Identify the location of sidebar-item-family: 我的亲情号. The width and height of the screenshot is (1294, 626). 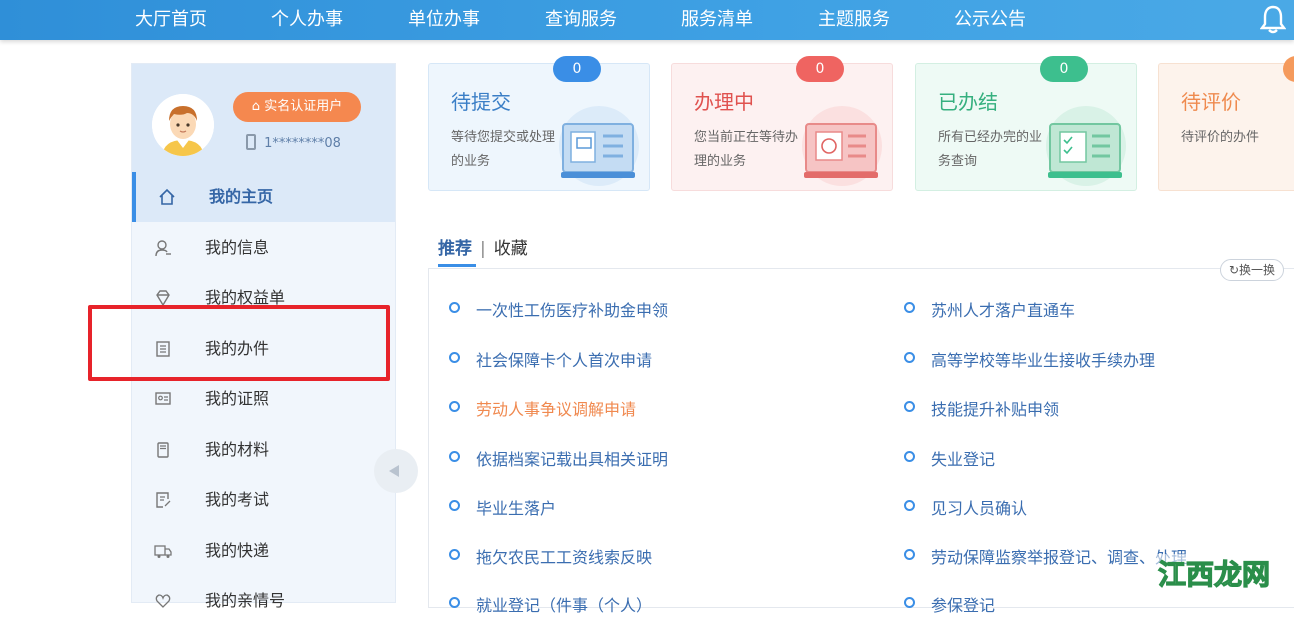
(263, 601).